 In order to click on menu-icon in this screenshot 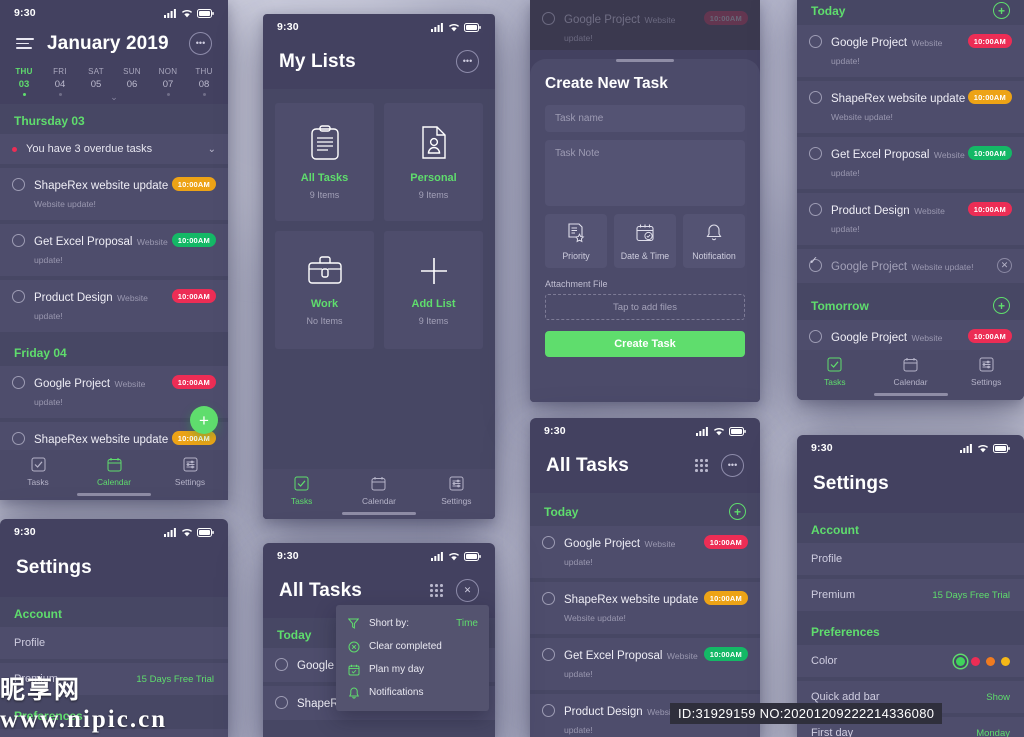, I will do `click(25, 43)`.